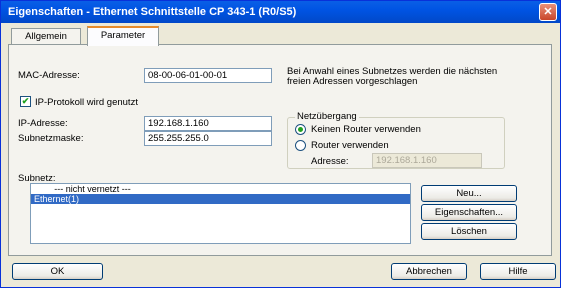 The image size is (561, 288). I want to click on ip-protocol-checkbox: ✔, so click(25, 101).